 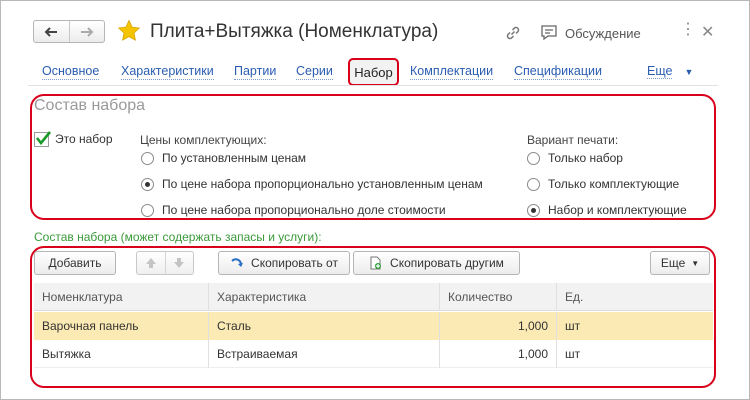 I want to click on cell-item: Вытяжка, so click(x=121, y=354).